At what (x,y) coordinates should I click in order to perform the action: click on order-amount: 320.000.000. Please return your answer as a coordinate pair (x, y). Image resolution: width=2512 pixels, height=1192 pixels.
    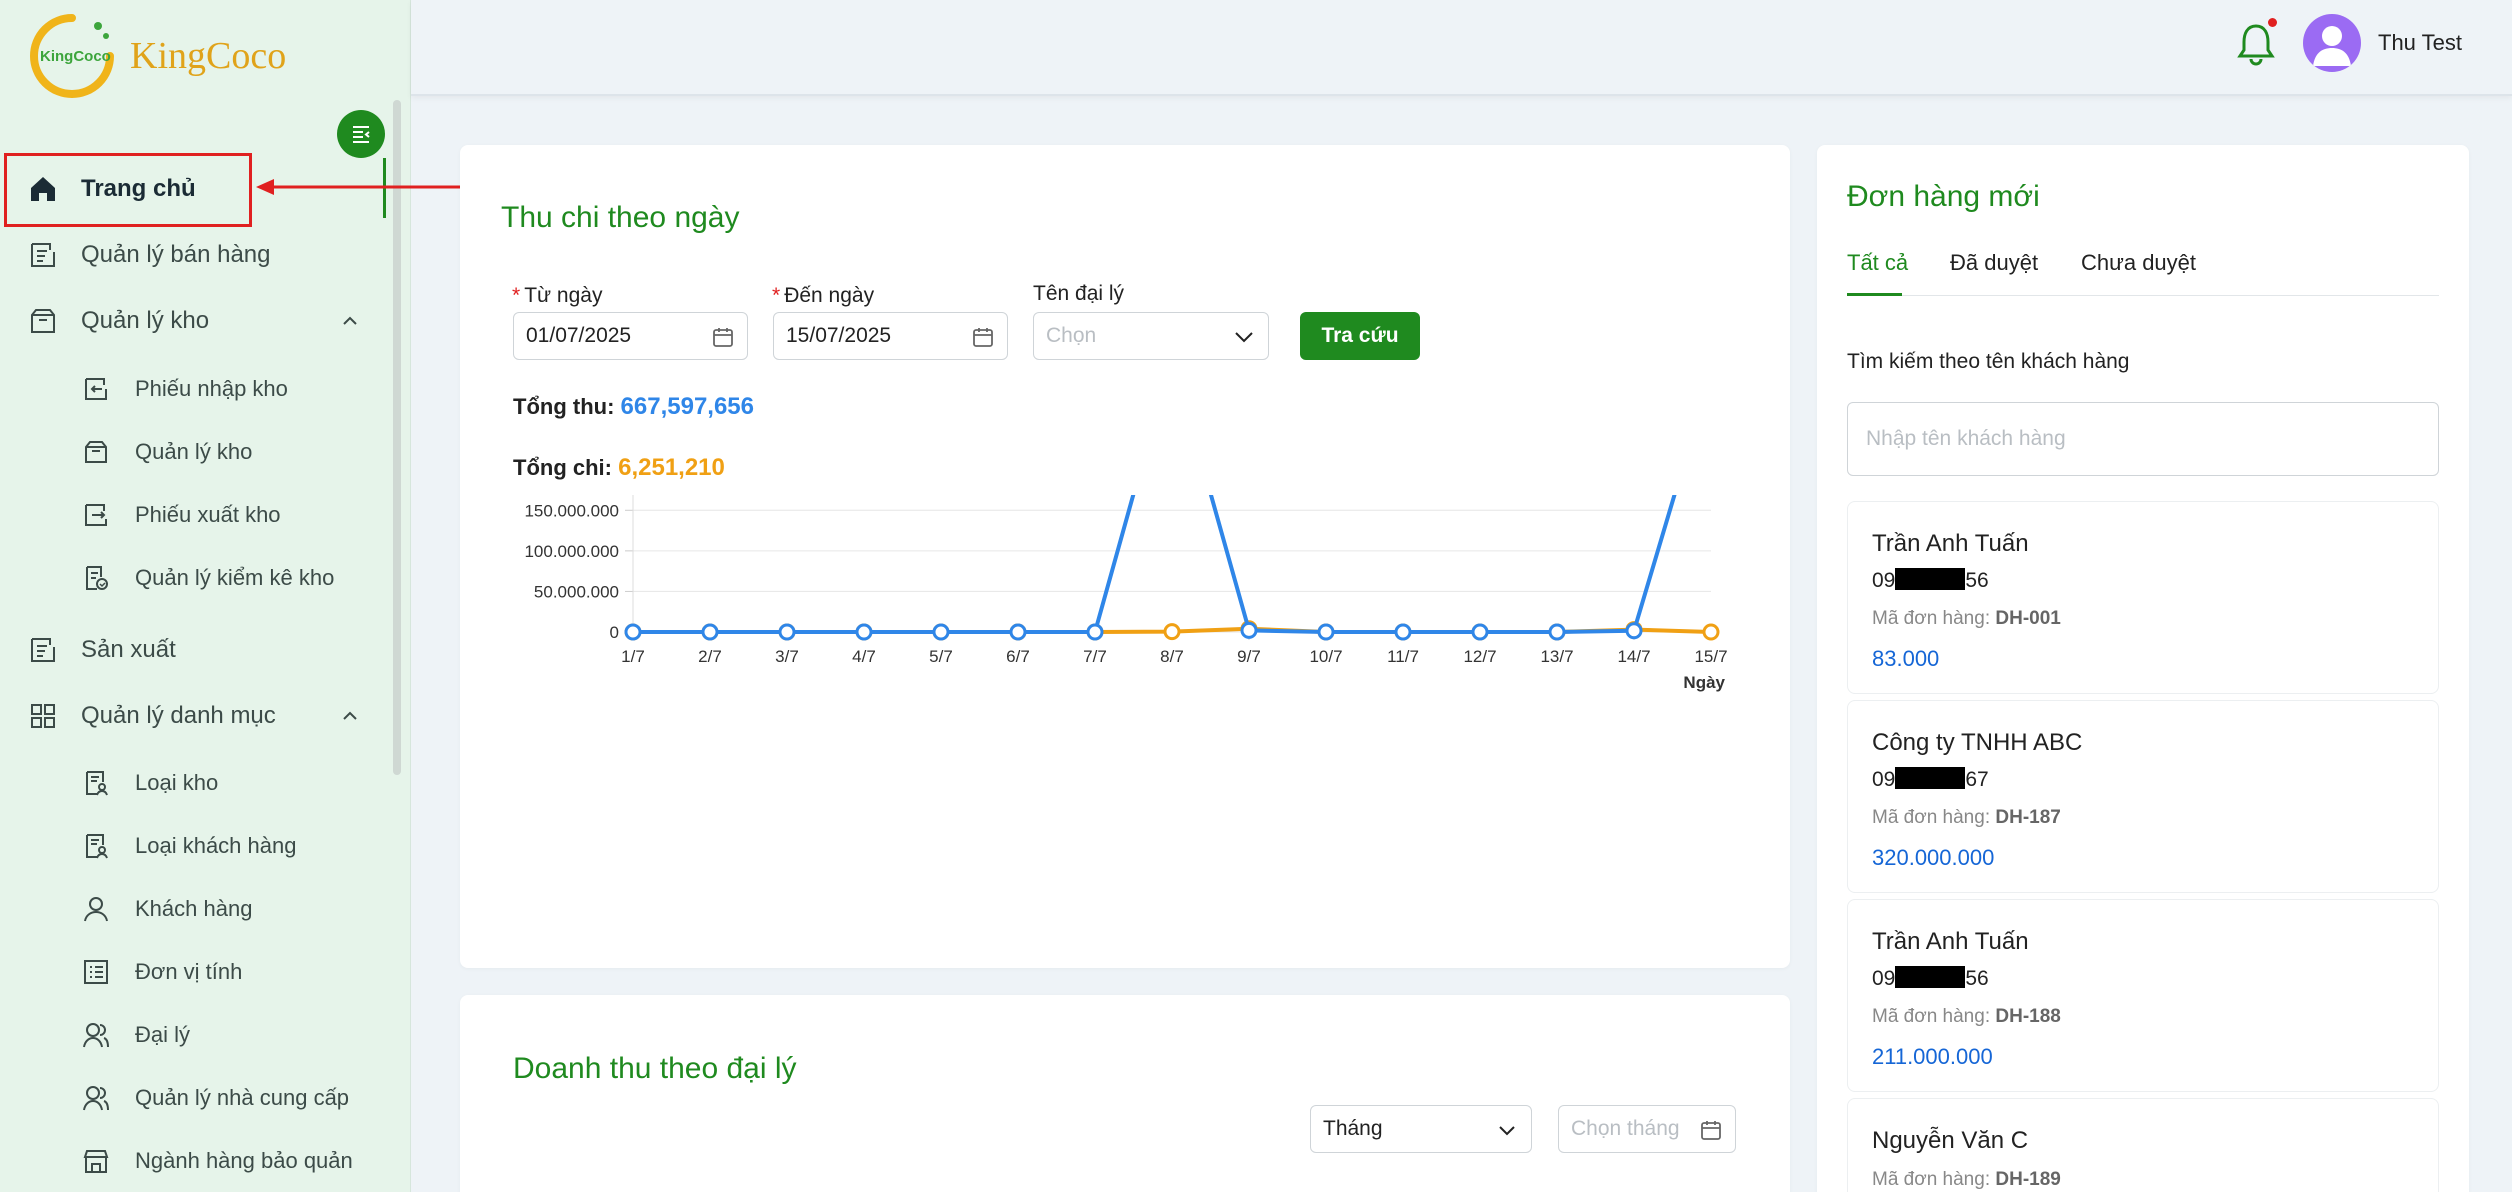
    Looking at the image, I should click on (1933, 857).